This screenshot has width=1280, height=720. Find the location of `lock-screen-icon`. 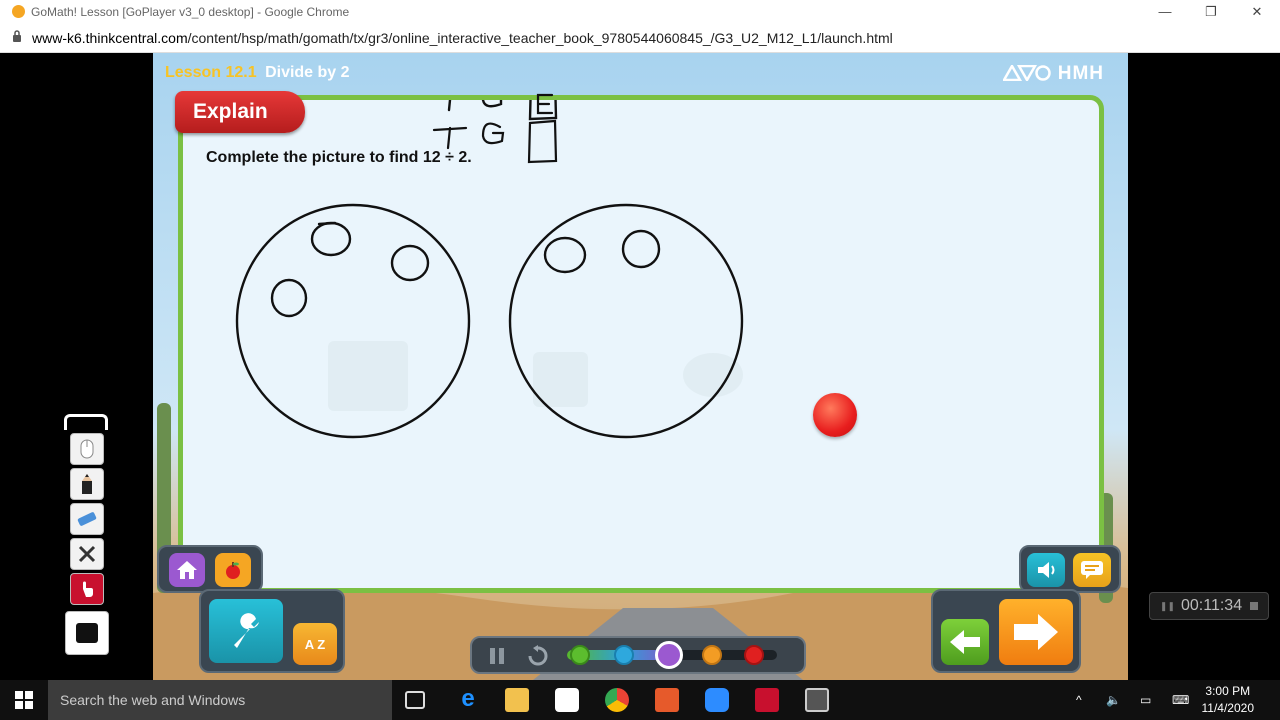

lock-screen-icon is located at coordinates (87, 633).